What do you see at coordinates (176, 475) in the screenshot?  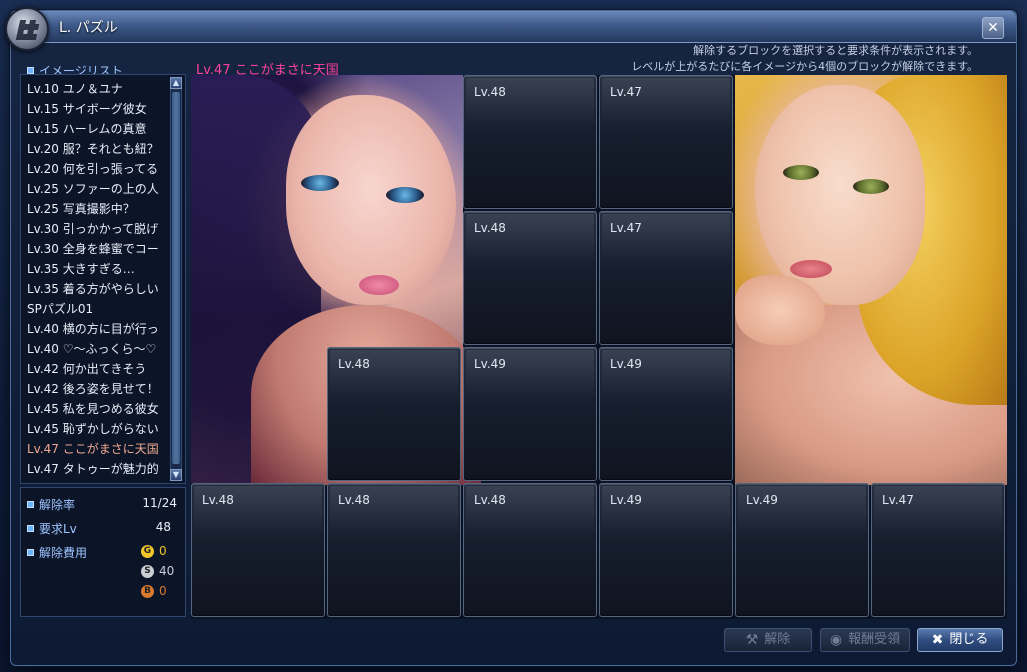 I see `scroll-down-icon: ▼` at bounding box center [176, 475].